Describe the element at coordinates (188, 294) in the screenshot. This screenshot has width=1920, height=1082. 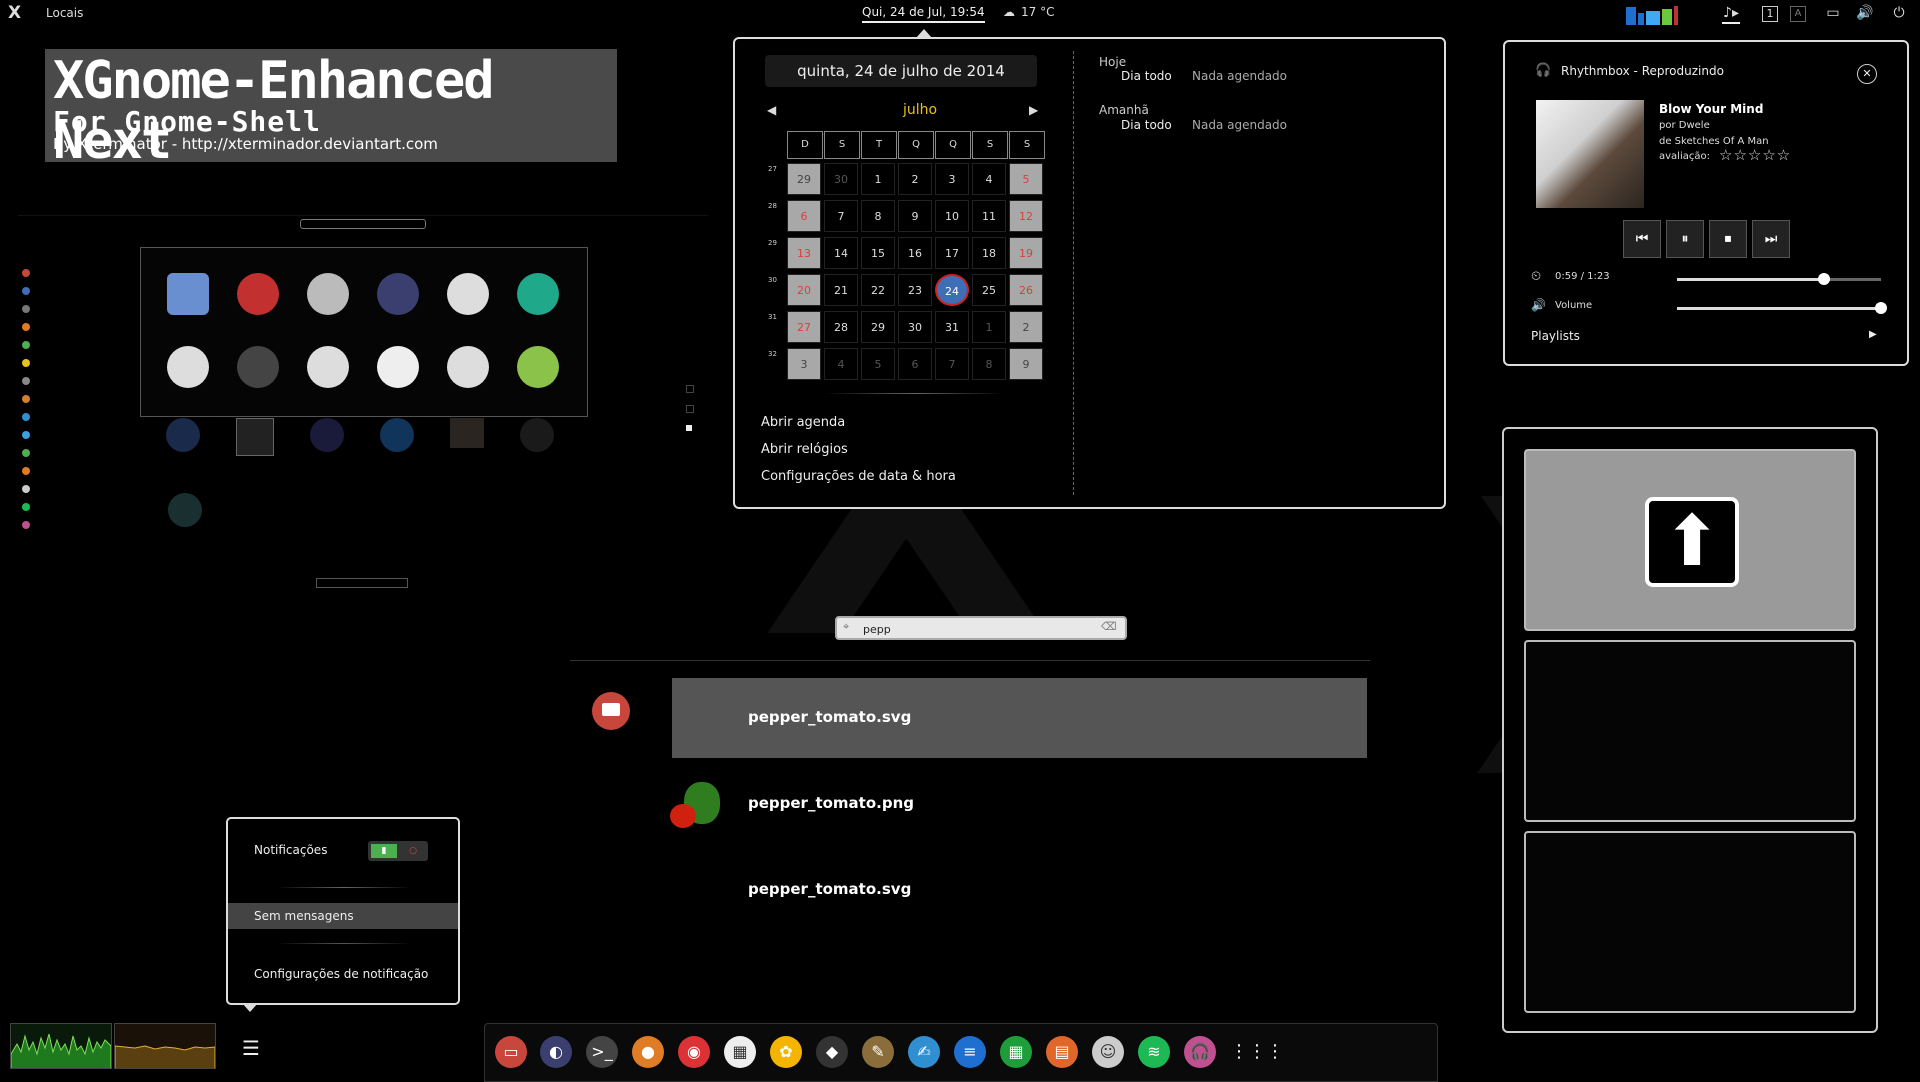
I see `help-app-icon` at that location.